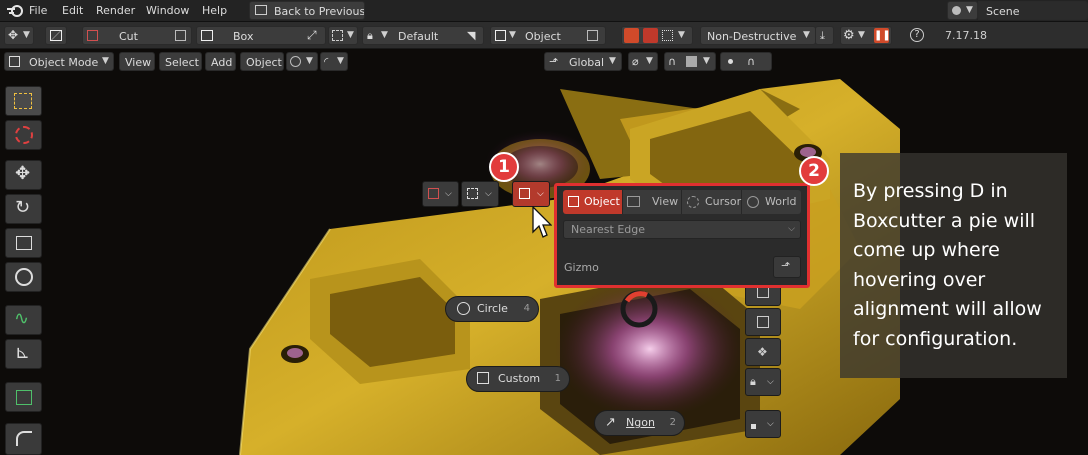  What do you see at coordinates (423, 35) in the screenshot?
I see `default-behavior-dropdown: 🔒︎ ▼ Default ◥` at bounding box center [423, 35].